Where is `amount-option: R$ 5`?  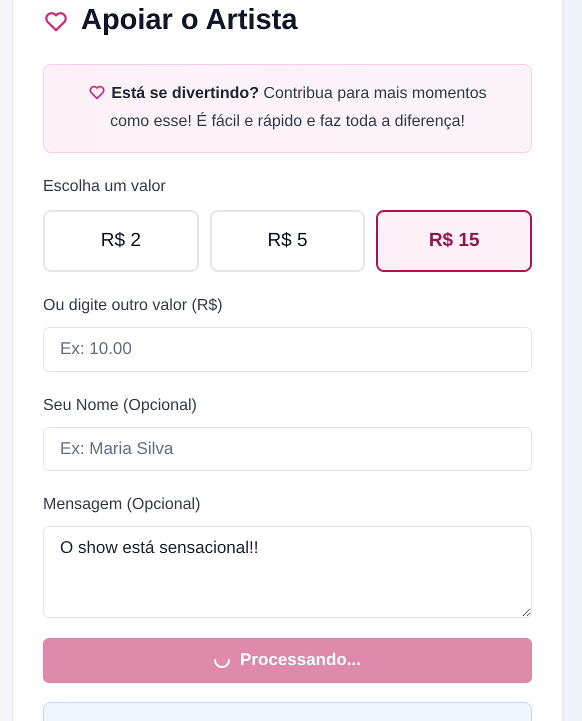
amount-option: R$ 5 is located at coordinates (288, 241).